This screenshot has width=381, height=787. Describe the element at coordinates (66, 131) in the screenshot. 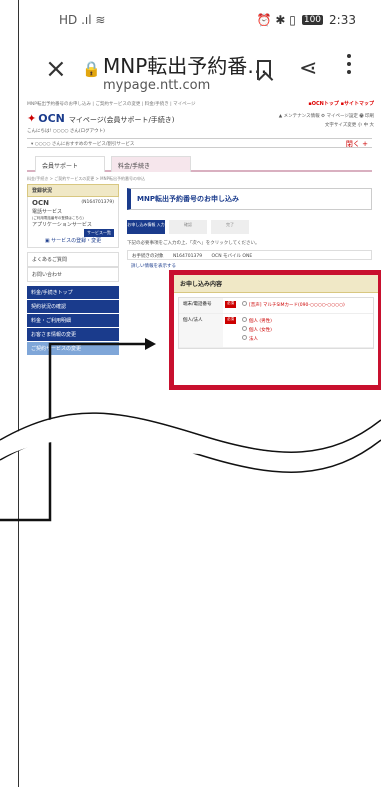

I see `greeting: こんにちは! ○○○○ さん(ログアウト)` at that location.